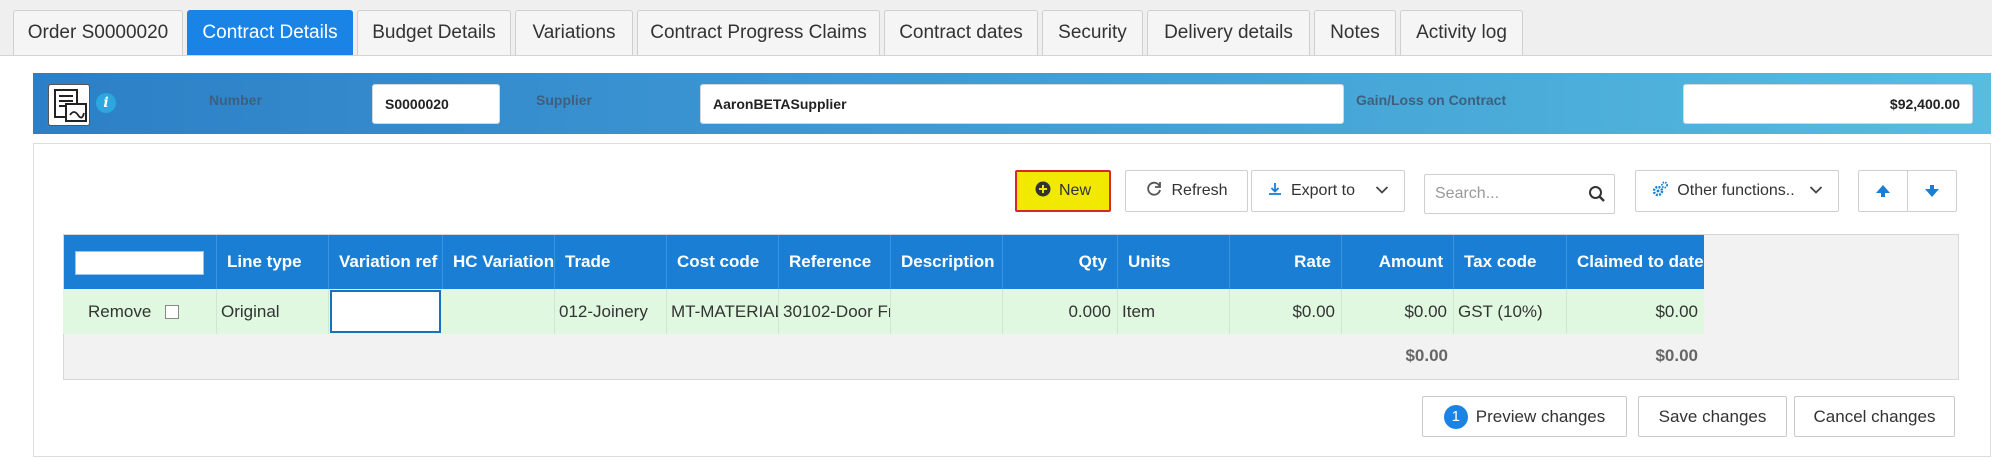 Image resolution: width=1992 pixels, height=459 pixels. I want to click on cell-tax-code: GST (10%), so click(1510, 311).